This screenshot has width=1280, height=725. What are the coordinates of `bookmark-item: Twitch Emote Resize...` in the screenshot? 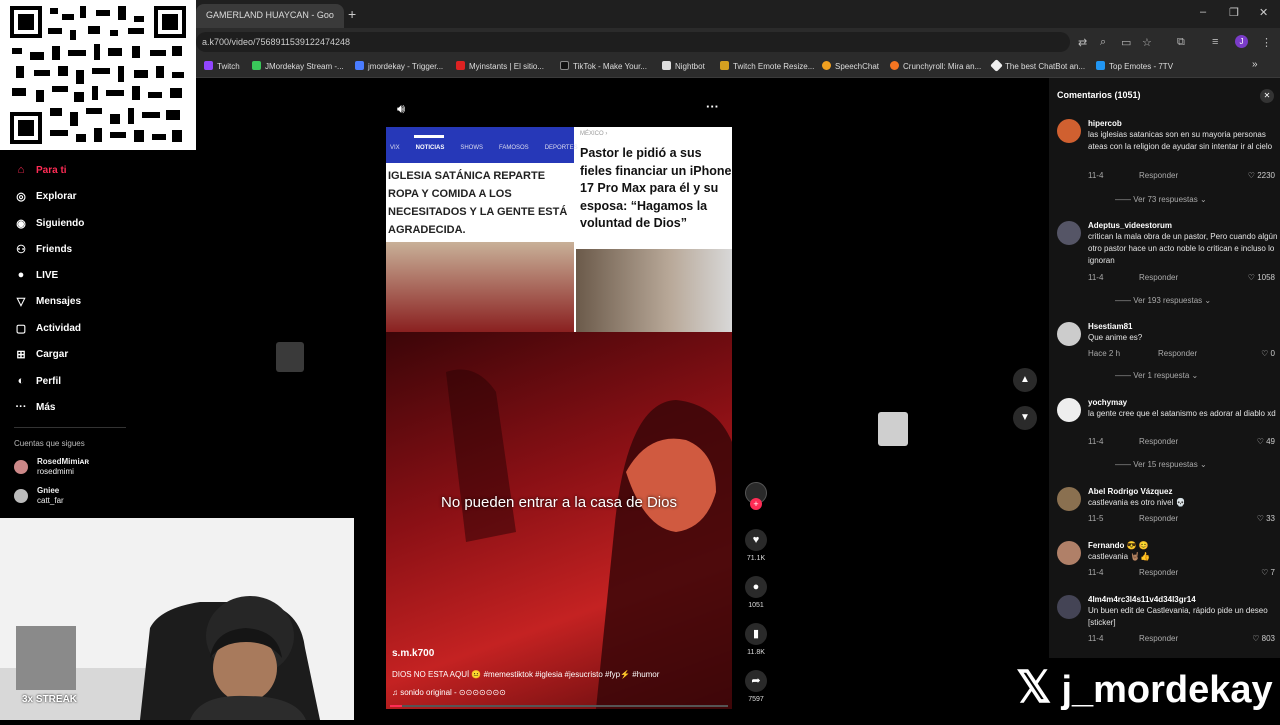 It's located at (767, 66).